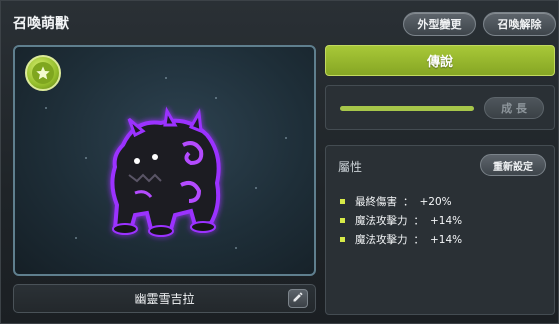 The width and height of the screenshot is (559, 324). What do you see at coordinates (519, 24) in the screenshot?
I see `dismiss-summon-button: 召喚解除` at bounding box center [519, 24].